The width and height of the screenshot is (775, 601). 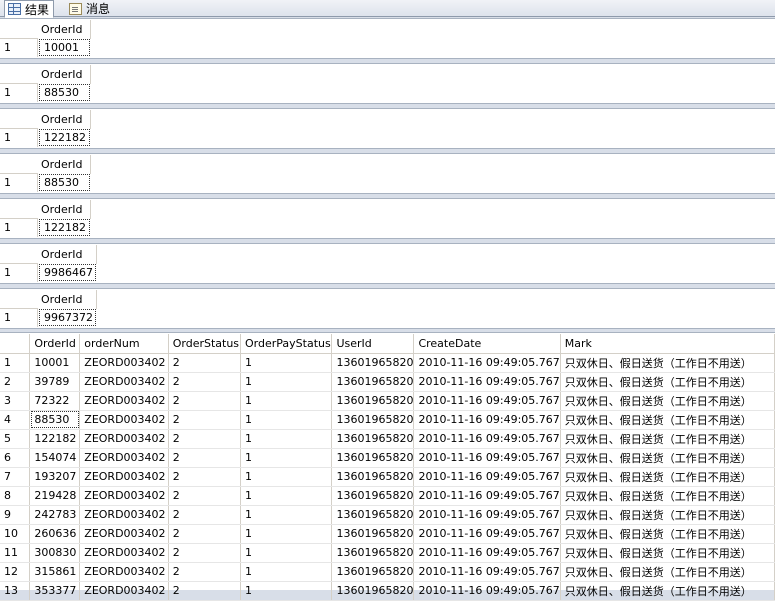 I want to click on orderid-cell: 9967372, so click(x=67, y=317).